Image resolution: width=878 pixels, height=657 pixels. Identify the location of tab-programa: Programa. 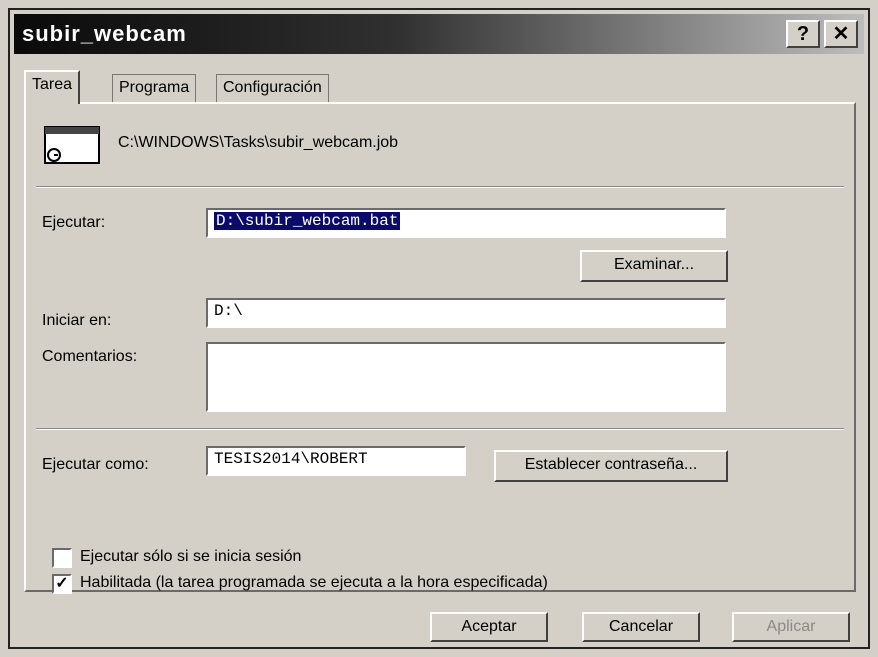
(154, 88).